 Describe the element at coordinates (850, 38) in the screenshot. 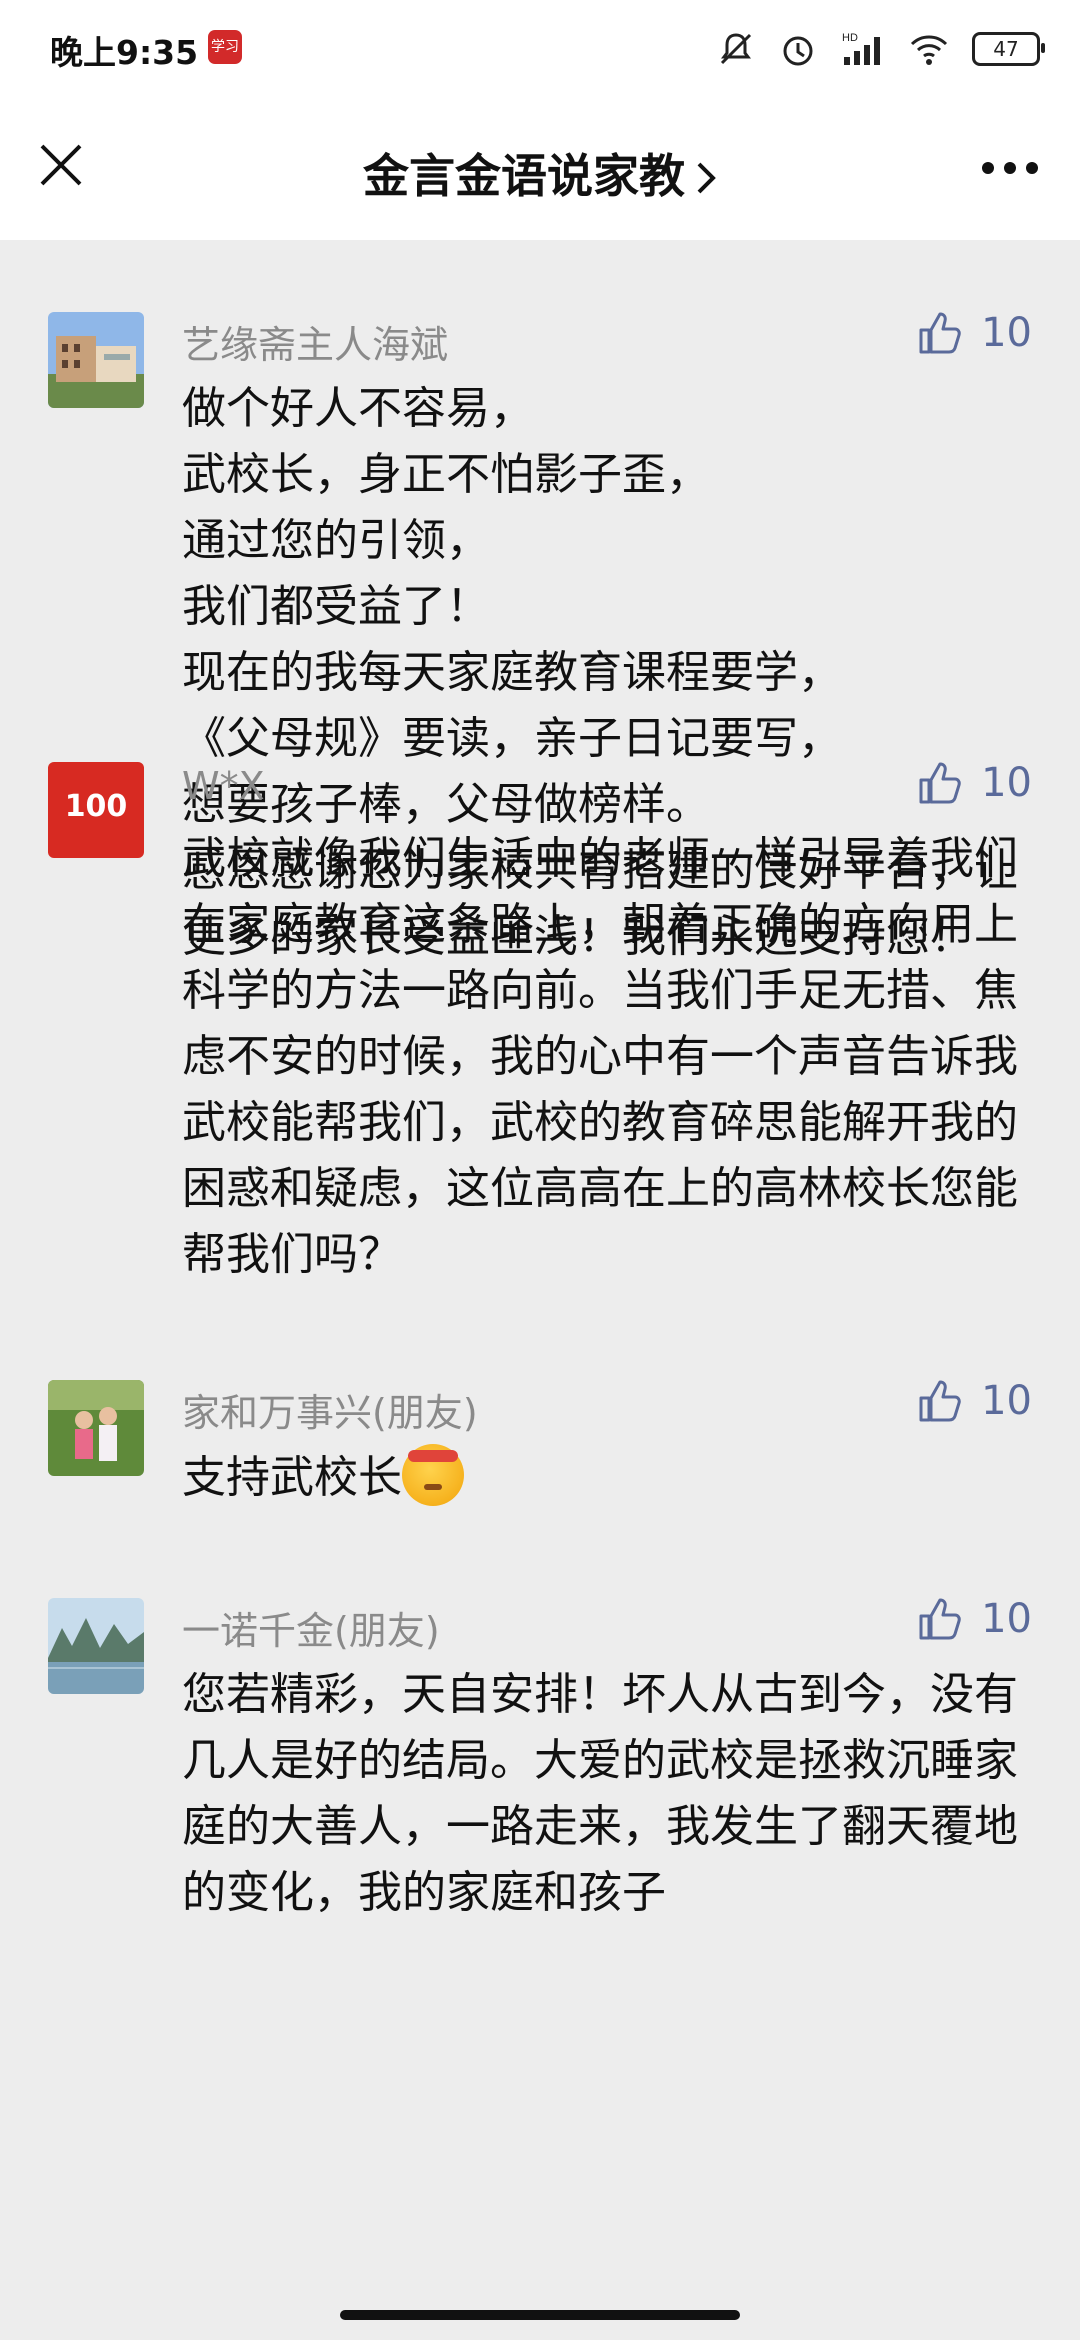

I see `svg-text: HD` at that location.